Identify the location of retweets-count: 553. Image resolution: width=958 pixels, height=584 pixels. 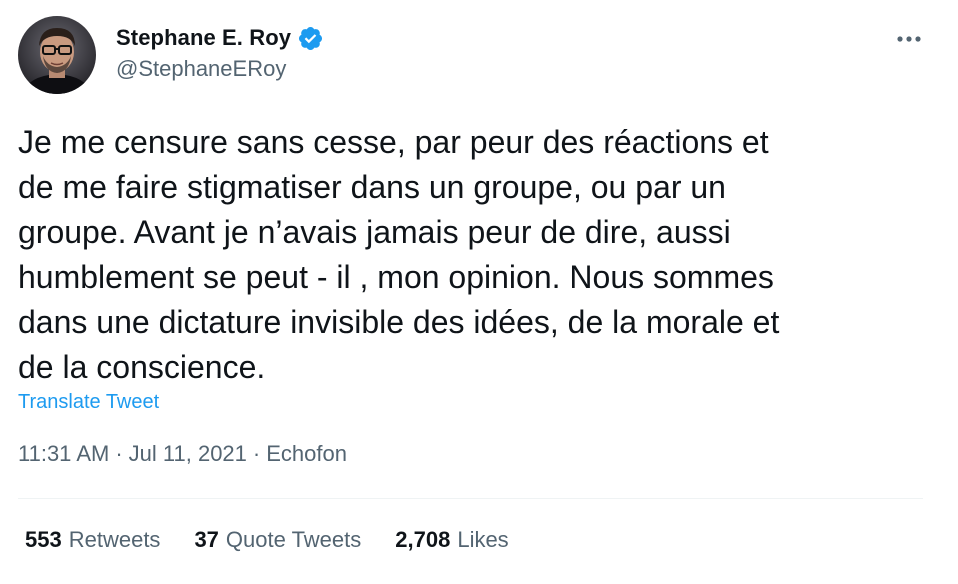
(43, 539).